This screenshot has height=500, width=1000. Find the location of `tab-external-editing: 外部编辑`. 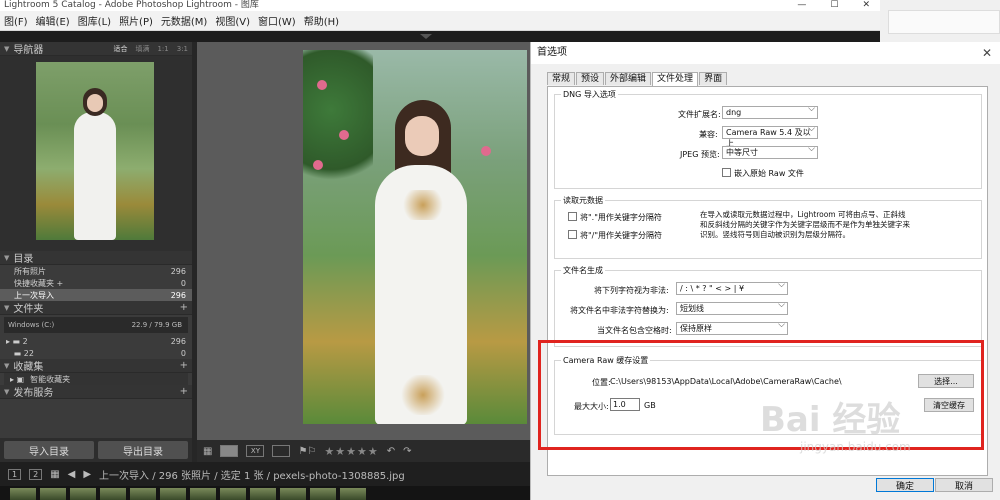

tab-external-editing: 外部编辑 is located at coordinates (628, 78).